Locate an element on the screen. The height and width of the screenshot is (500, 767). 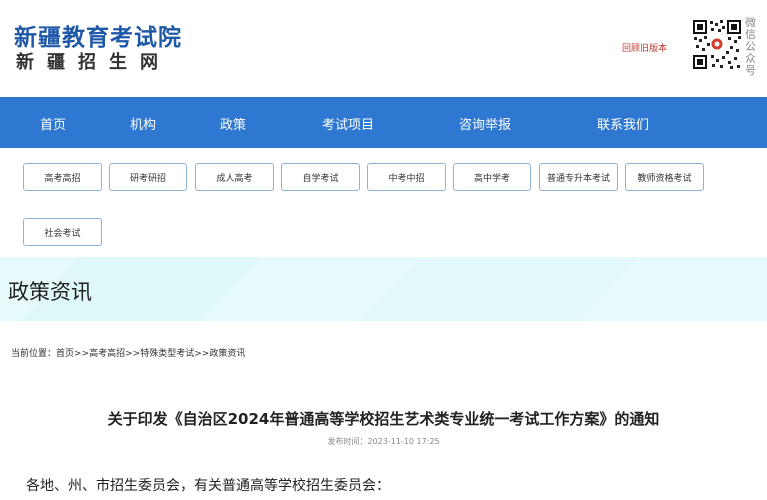
old-version-link: 回顾旧版本 is located at coordinates (644, 47).